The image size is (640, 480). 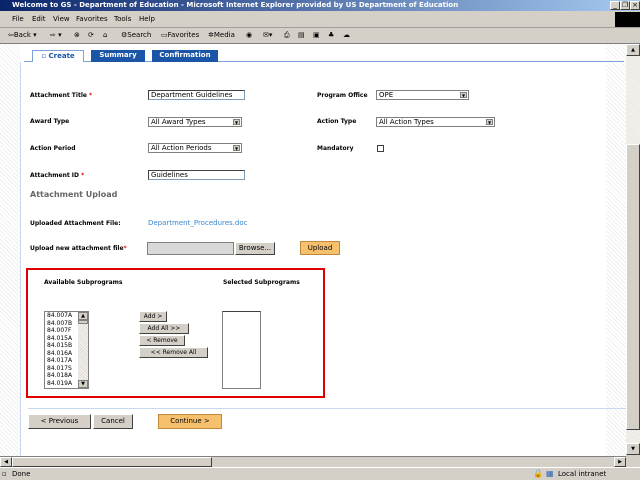 What do you see at coordinates (620, 462) in the screenshot?
I see `scroll-right-icon: ▶` at bounding box center [620, 462].